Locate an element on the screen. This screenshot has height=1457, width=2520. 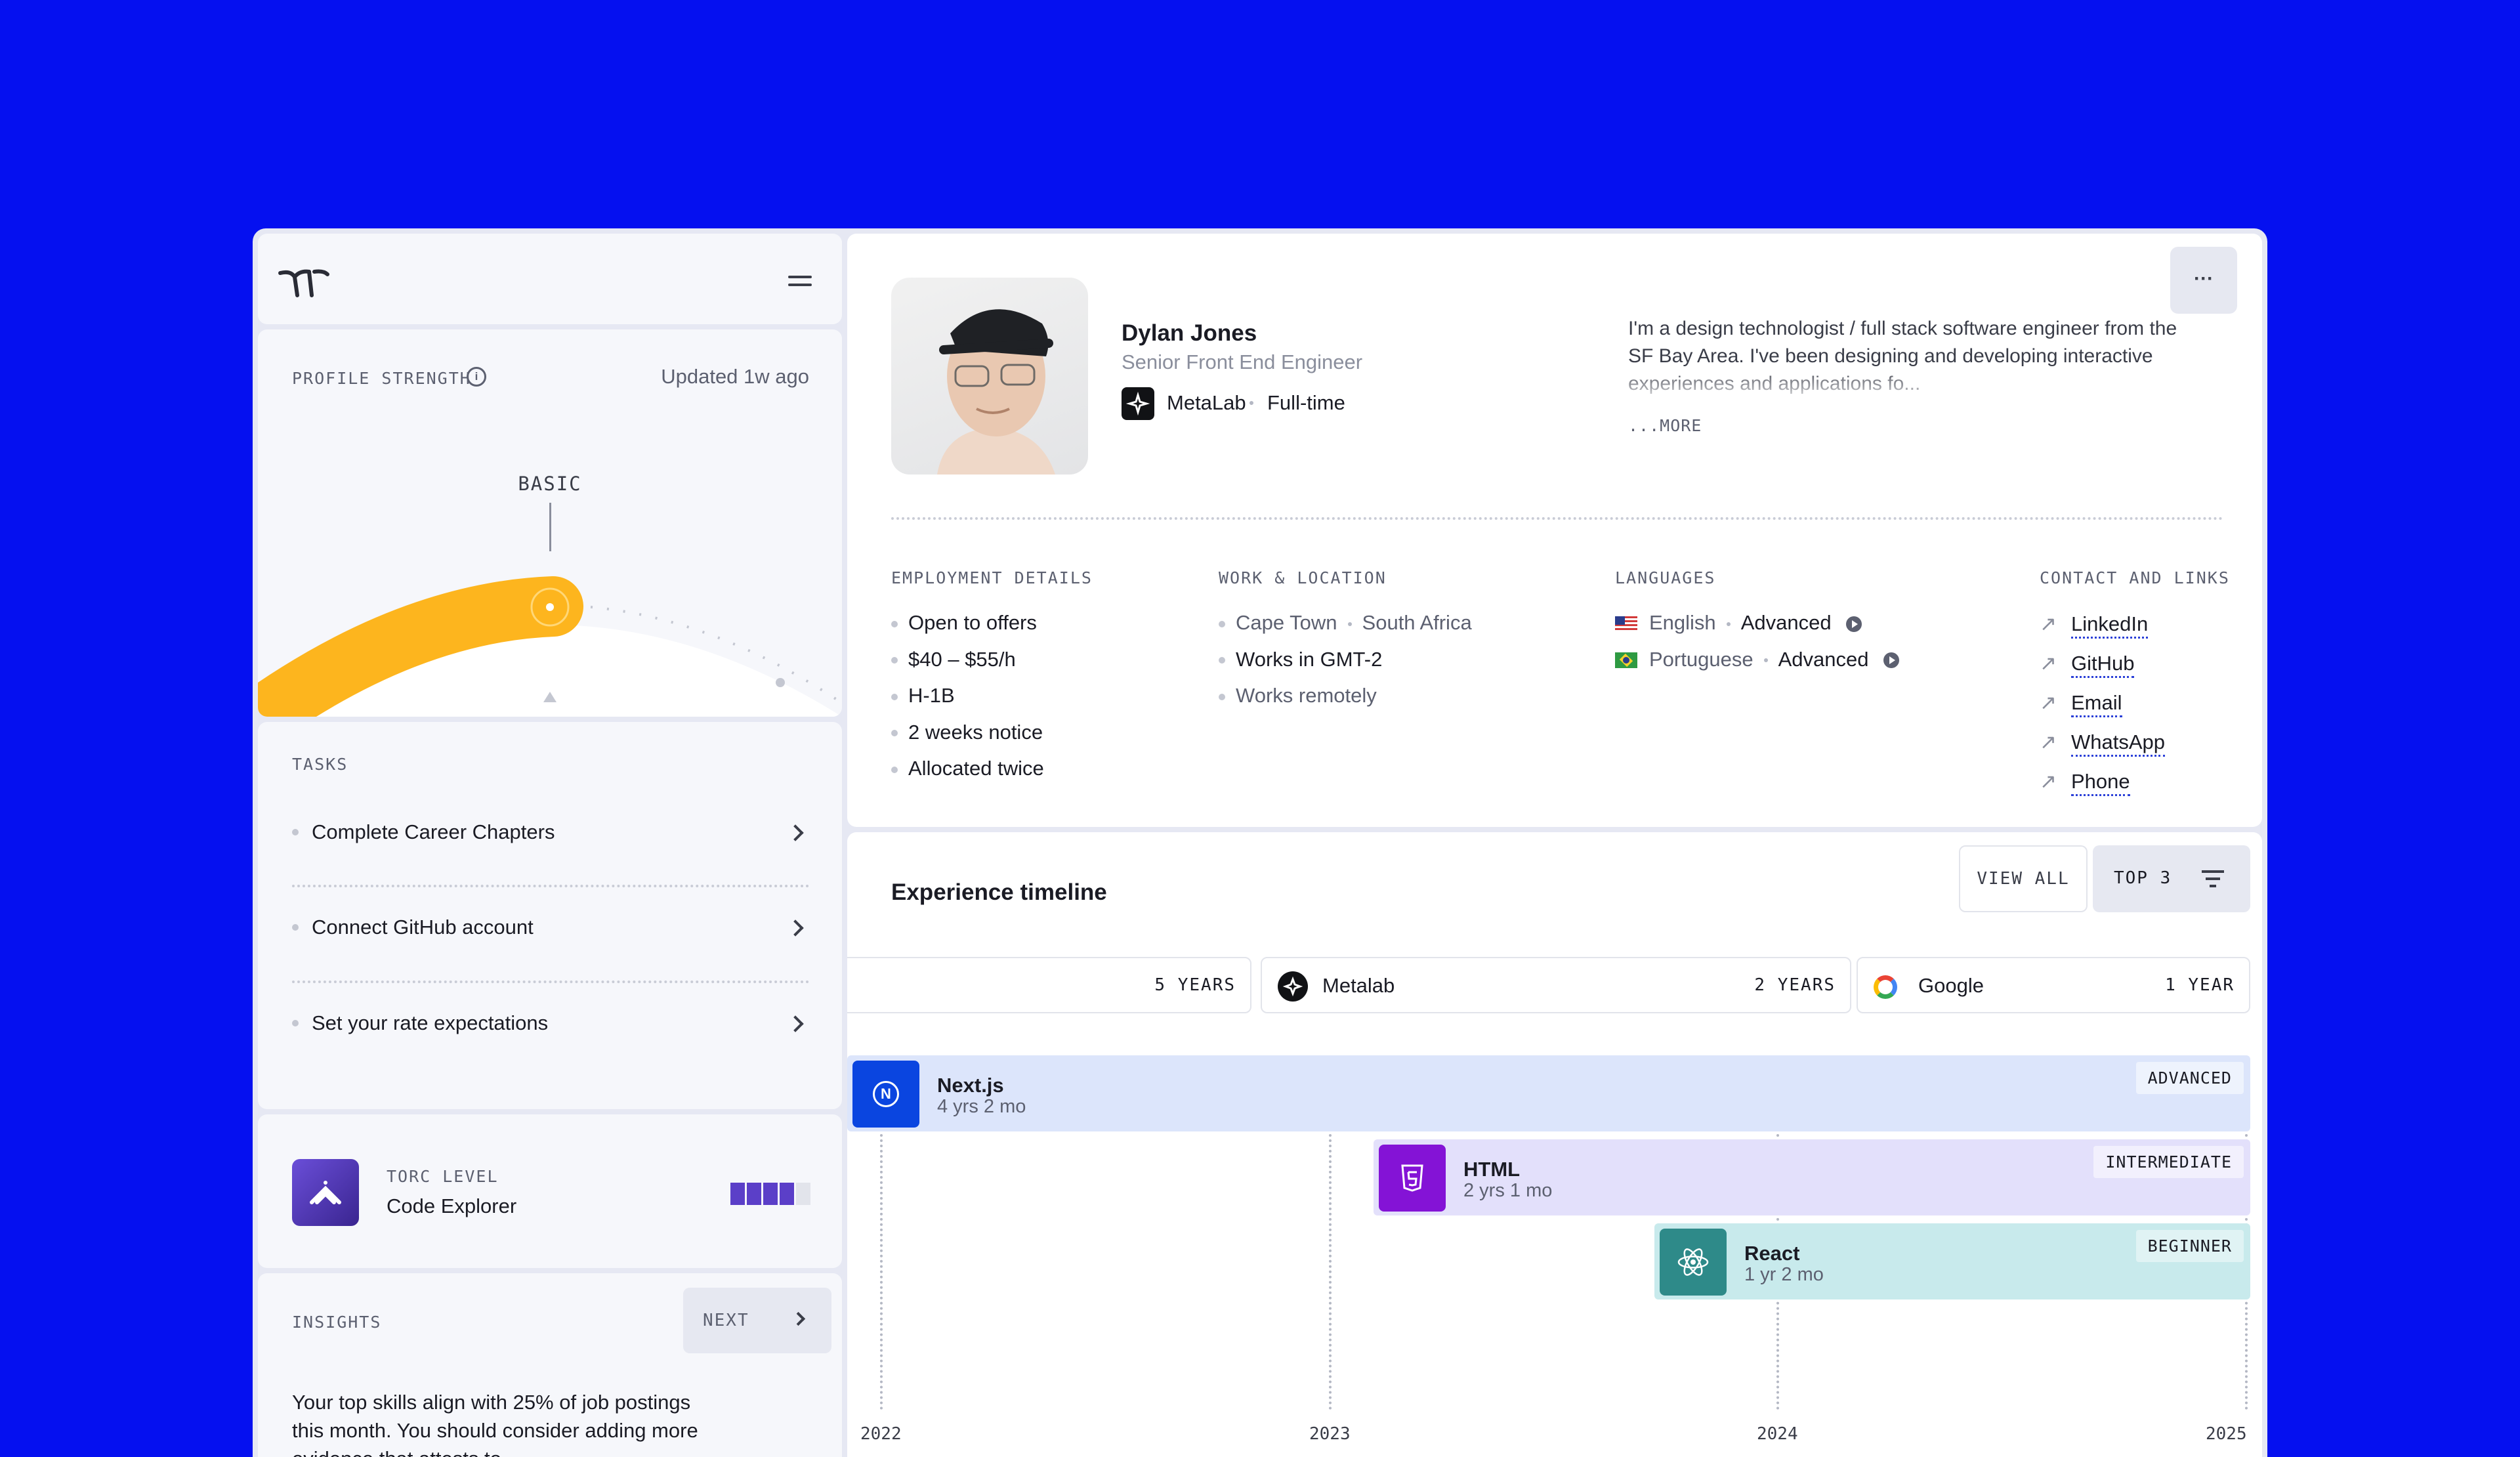
list-item: H-1B is located at coordinates (967, 695).